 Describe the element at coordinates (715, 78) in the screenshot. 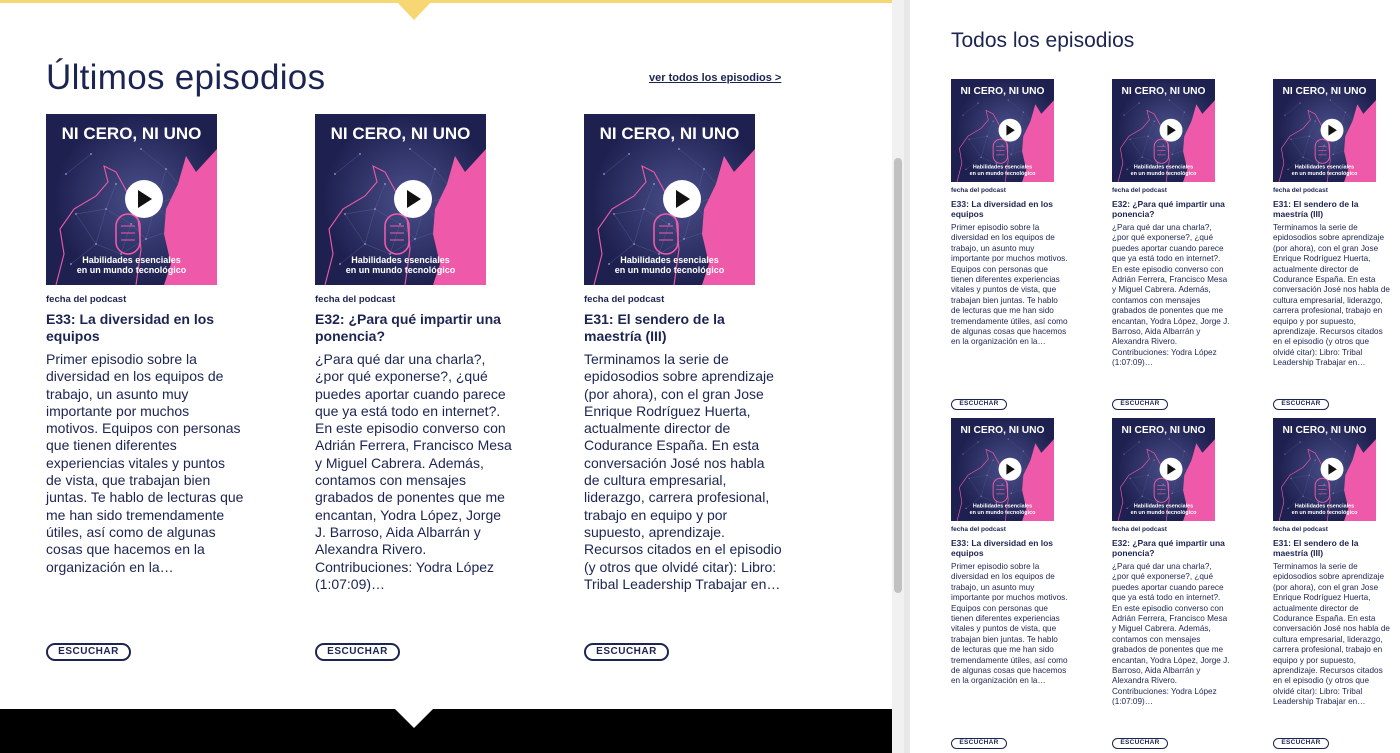

I see `see-all-episodes-link: ver todos los episodios >` at that location.